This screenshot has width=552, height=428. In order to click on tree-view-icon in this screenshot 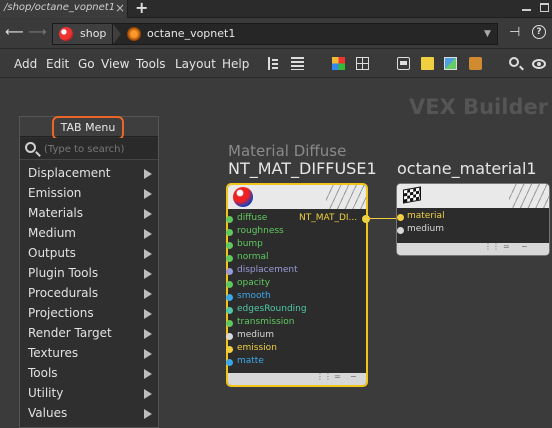, I will do `click(274, 63)`.